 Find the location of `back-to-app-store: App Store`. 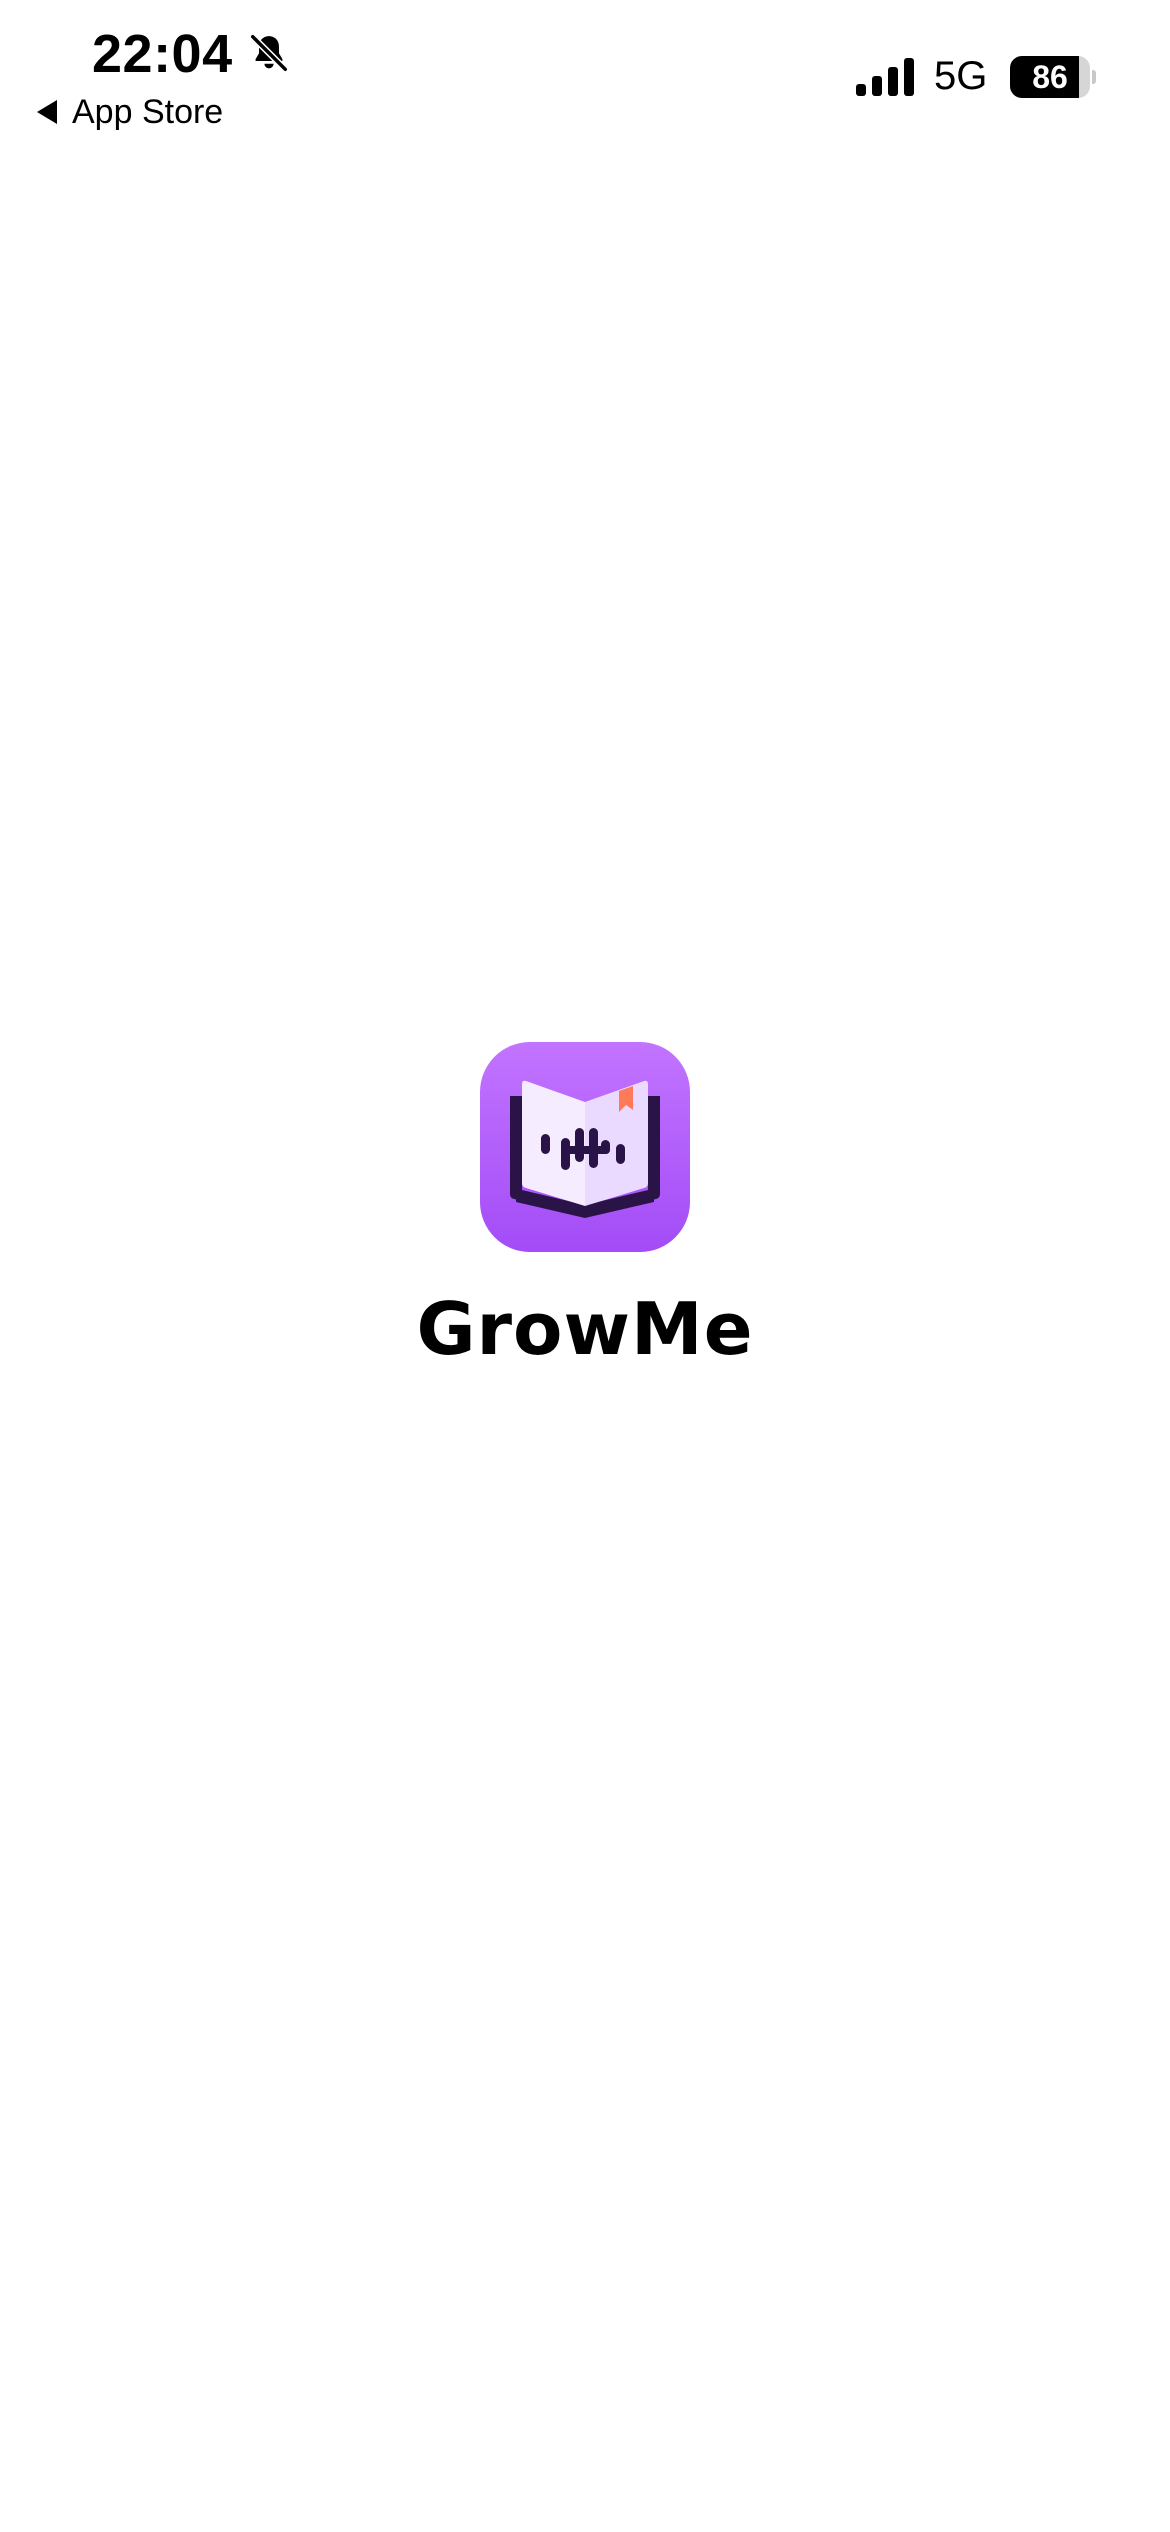

back-to-app-store: App Store is located at coordinates (129, 112).